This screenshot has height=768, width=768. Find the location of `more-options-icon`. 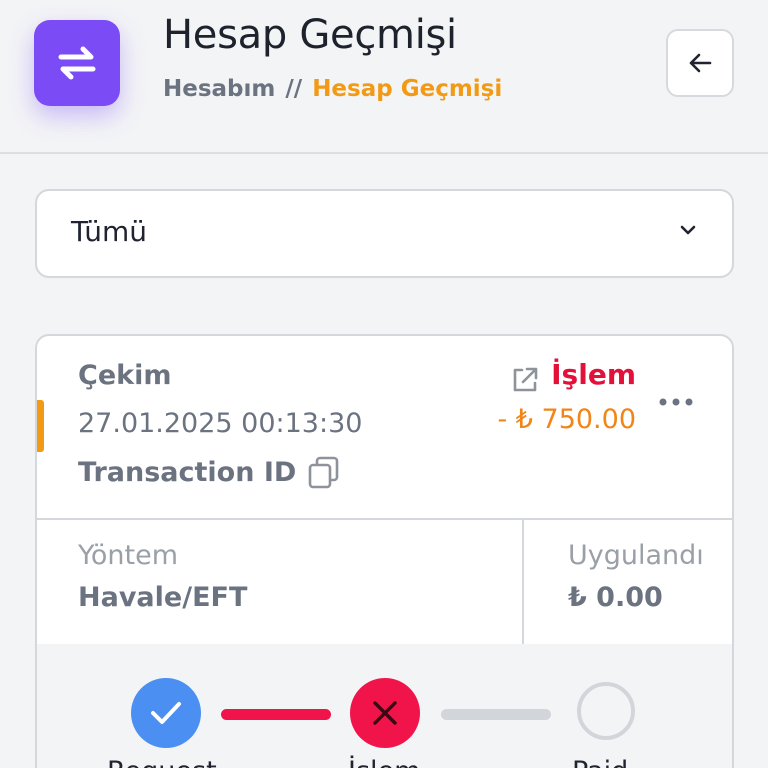

more-options-icon is located at coordinates (677, 402).